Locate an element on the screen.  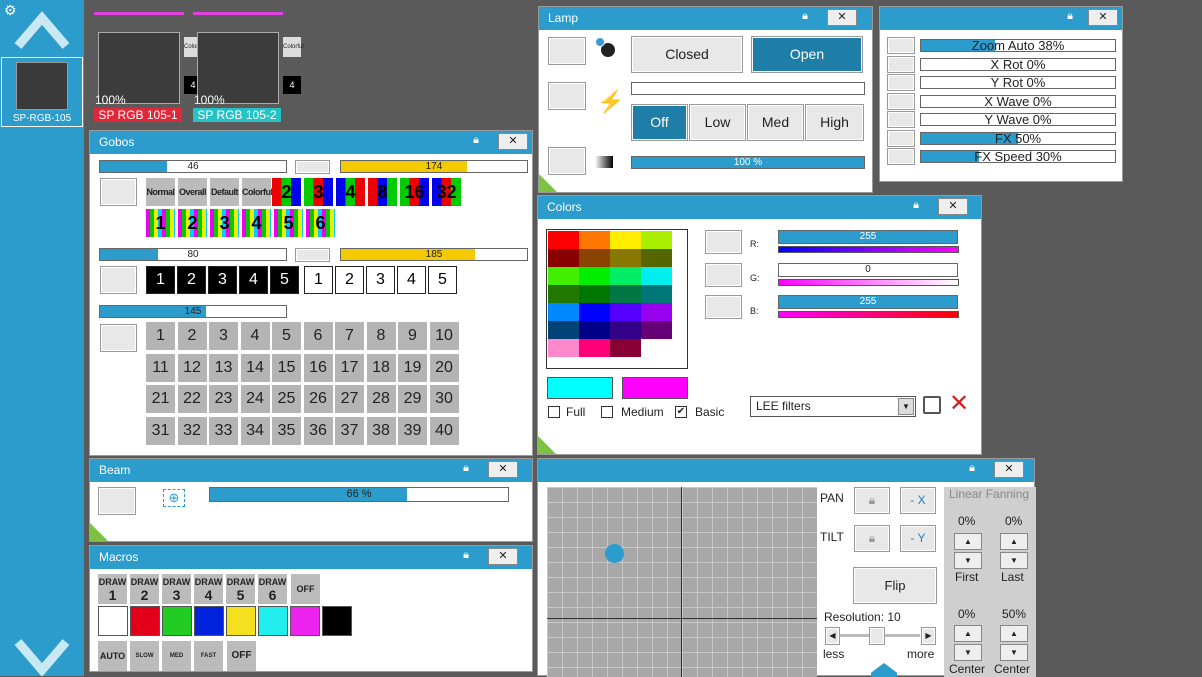
chevron-down-icon is located at coordinates (42, 656).